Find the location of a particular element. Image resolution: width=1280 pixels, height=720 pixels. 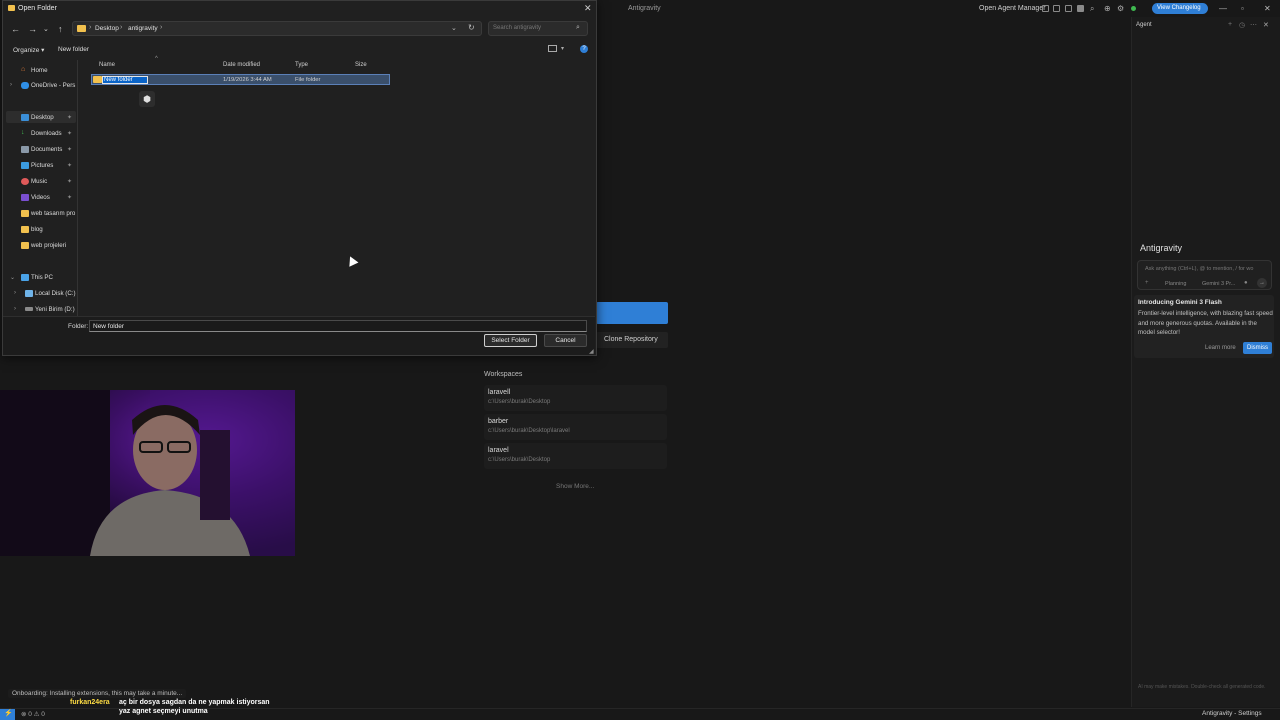

refresh-icon: ↻ is located at coordinates (471, 27).